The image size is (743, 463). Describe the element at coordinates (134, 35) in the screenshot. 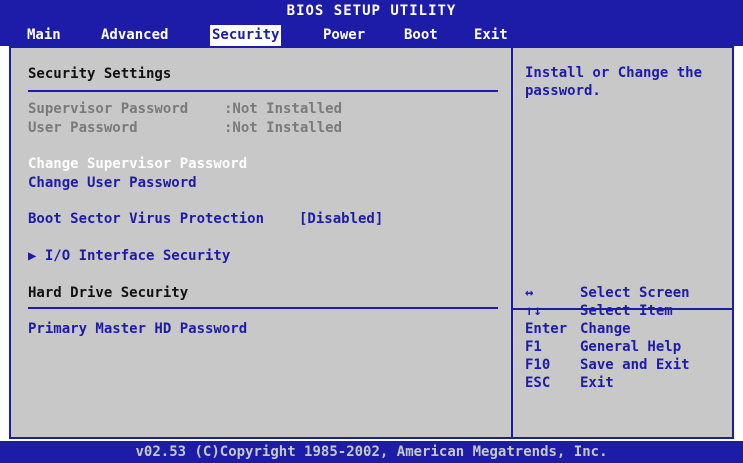

I see `tab-advanced: Advanced` at that location.